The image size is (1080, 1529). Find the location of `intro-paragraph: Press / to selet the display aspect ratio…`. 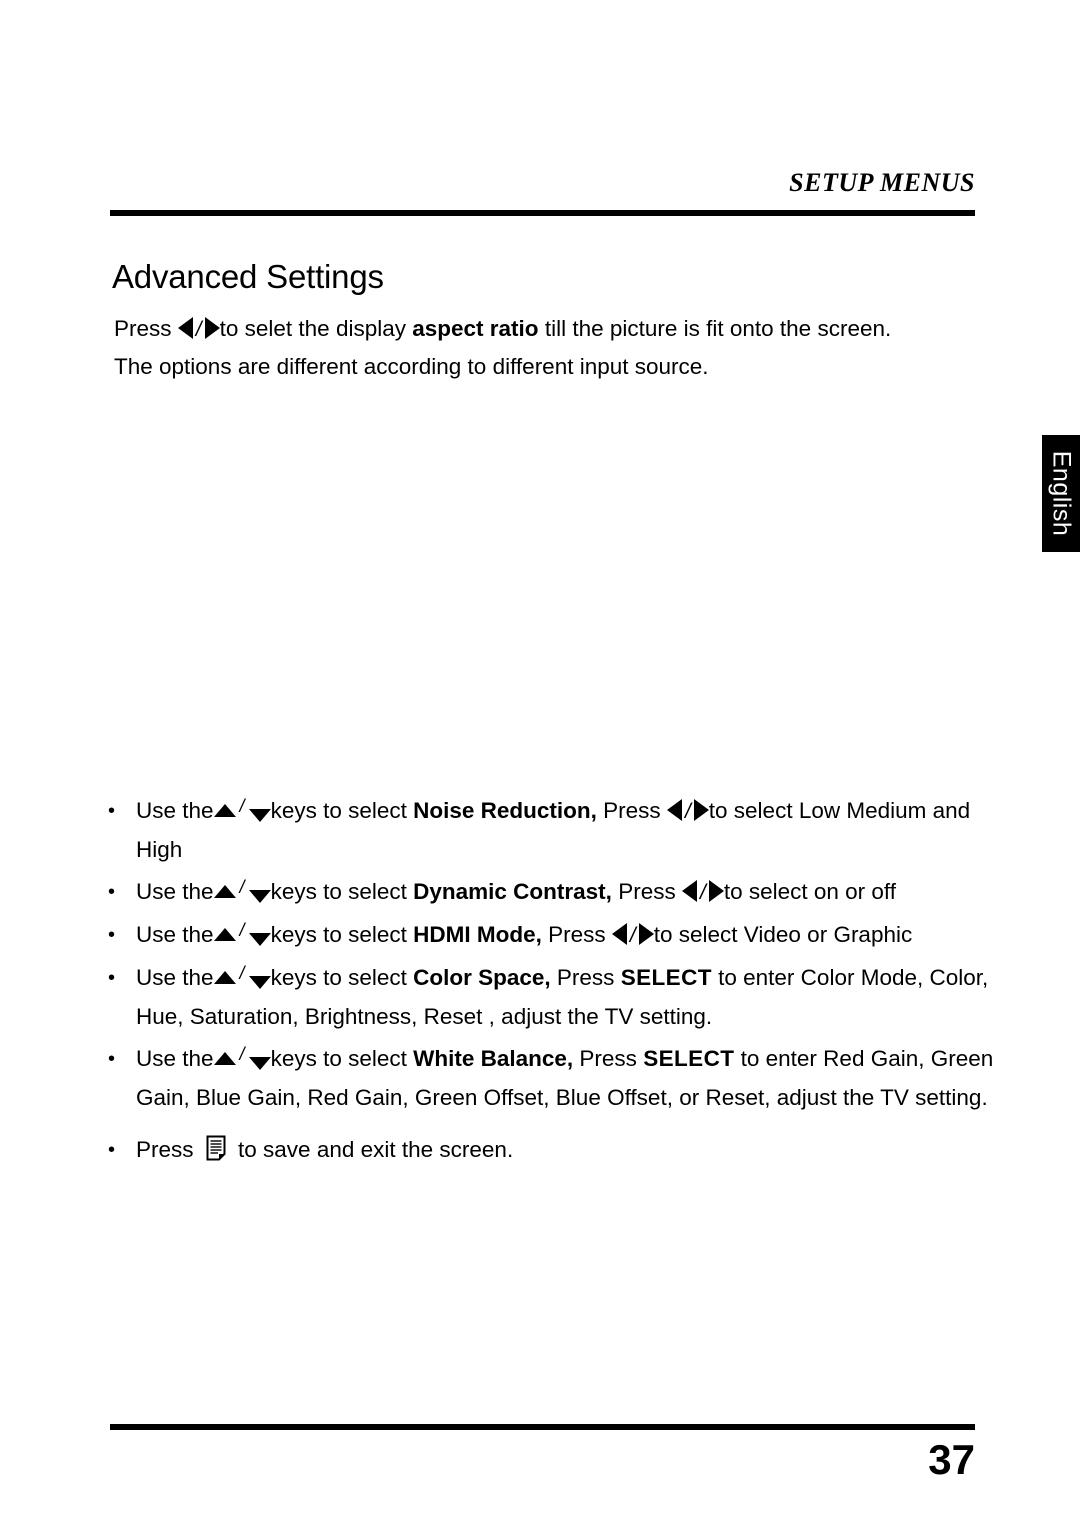

intro-paragraph: Press / to selet the display aspect ratio… is located at coordinates (554, 347).